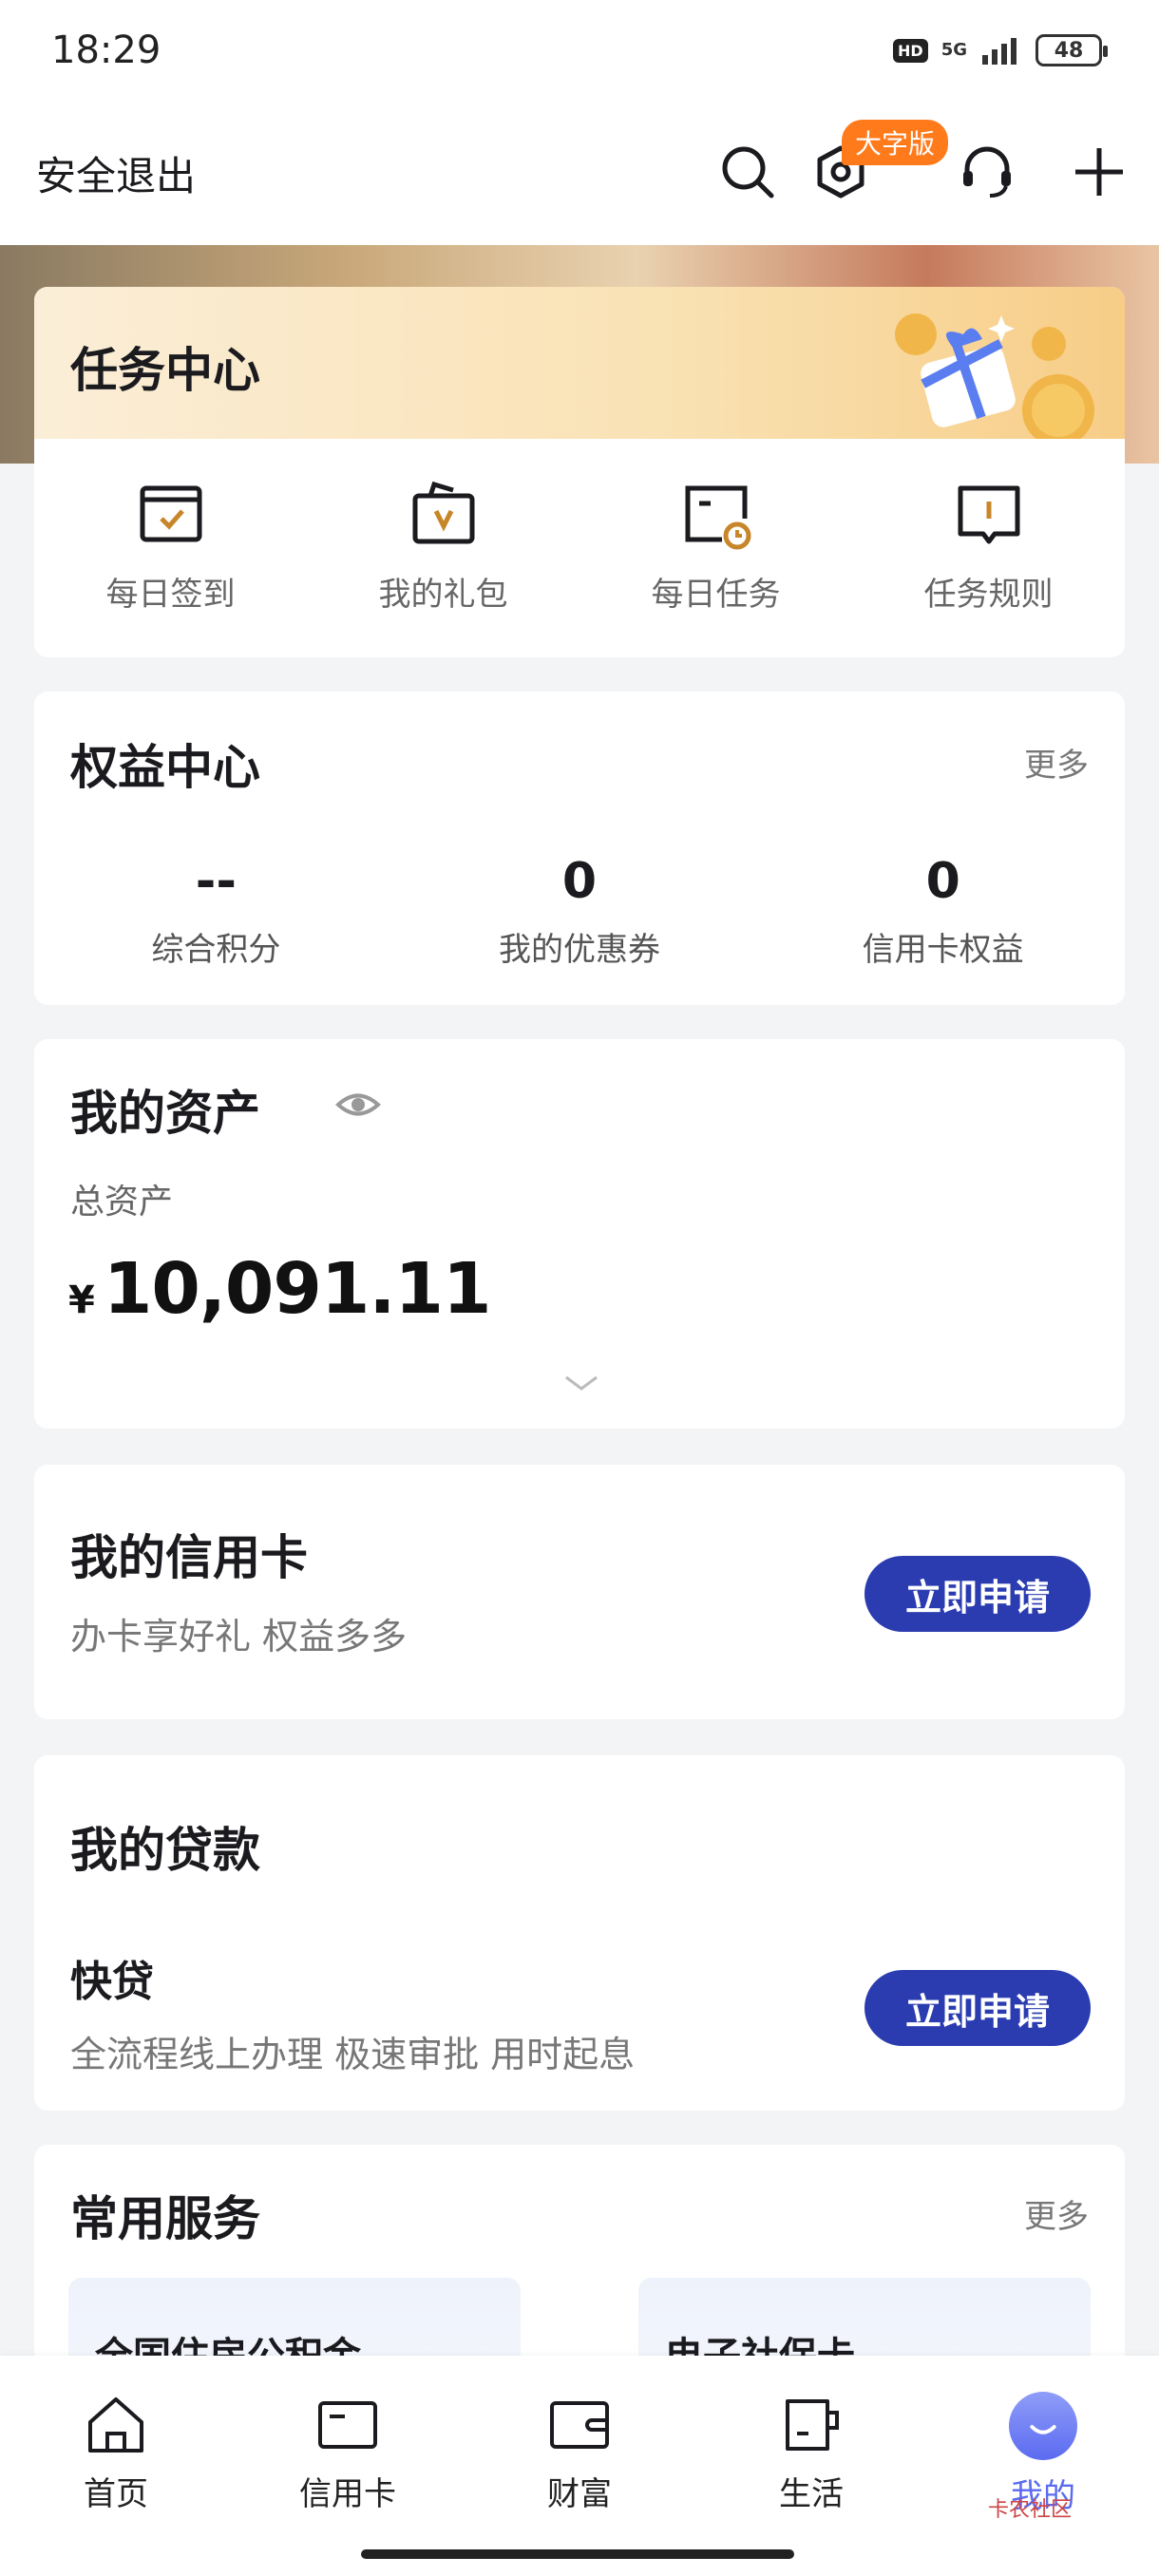 This screenshot has height=2576, width=1159. What do you see at coordinates (170, 546) in the screenshot?
I see `task-item-checkin: 每日签到` at bounding box center [170, 546].